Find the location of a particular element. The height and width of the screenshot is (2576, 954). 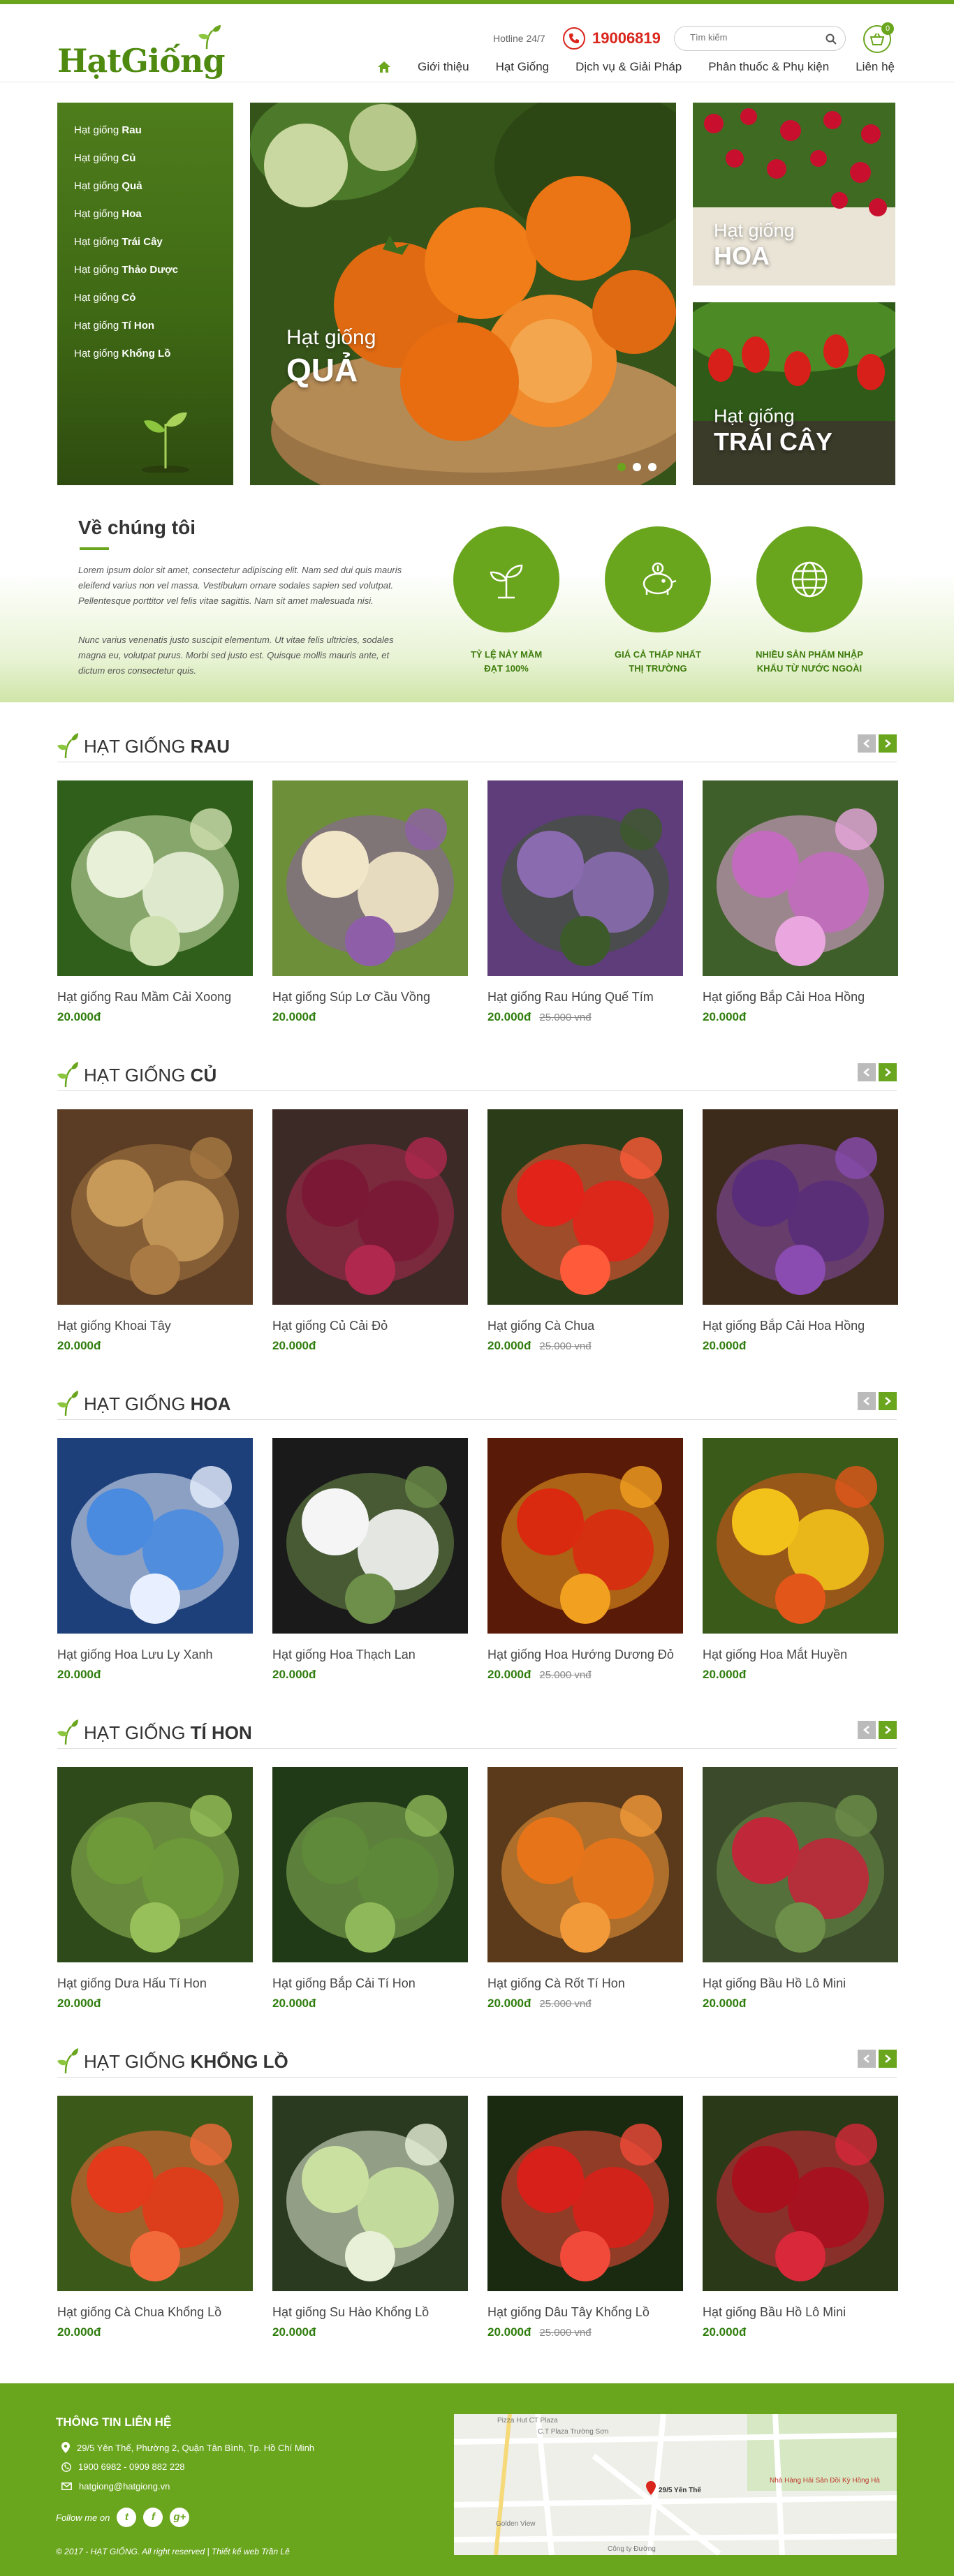

logo: HạtGiống is located at coordinates (141, 51).